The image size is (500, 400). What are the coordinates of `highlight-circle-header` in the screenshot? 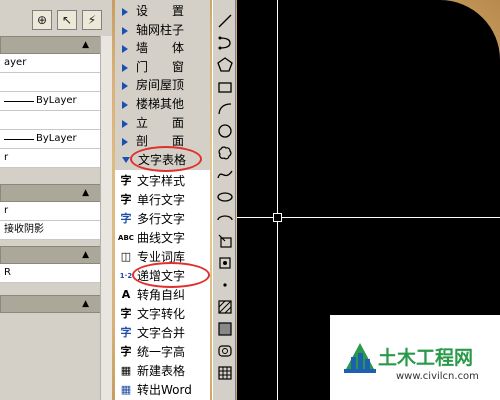 It's located at (166, 159).